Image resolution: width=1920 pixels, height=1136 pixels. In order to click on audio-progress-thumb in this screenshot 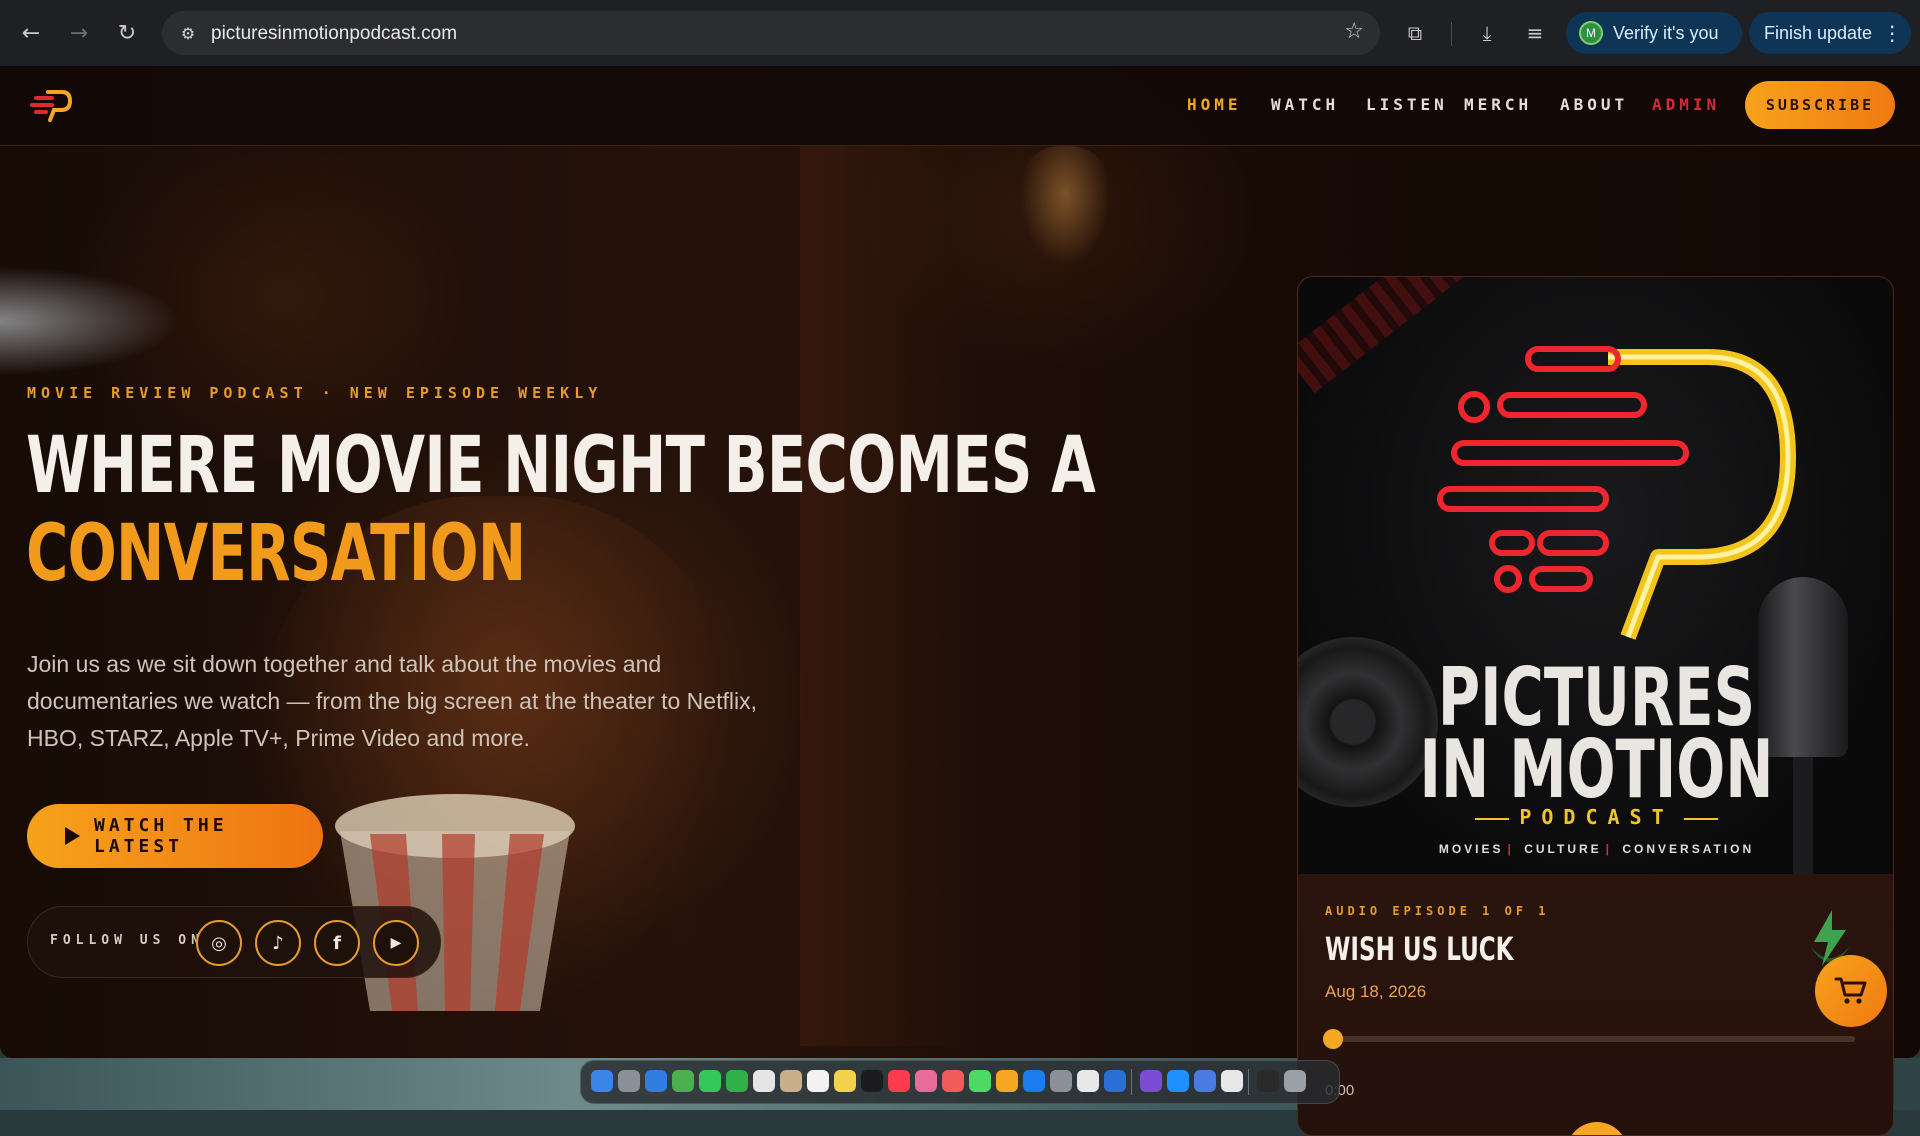, I will do `click(1333, 1039)`.